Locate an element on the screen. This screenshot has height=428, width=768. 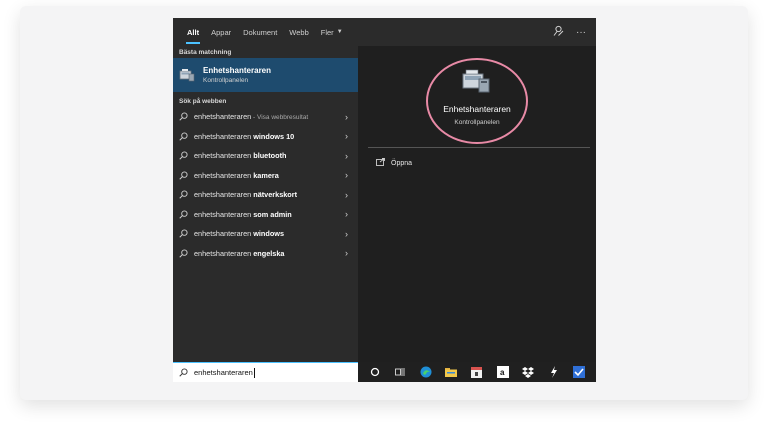
web-result-item: enhetshanteraren som admin › is located at coordinates (265, 215).